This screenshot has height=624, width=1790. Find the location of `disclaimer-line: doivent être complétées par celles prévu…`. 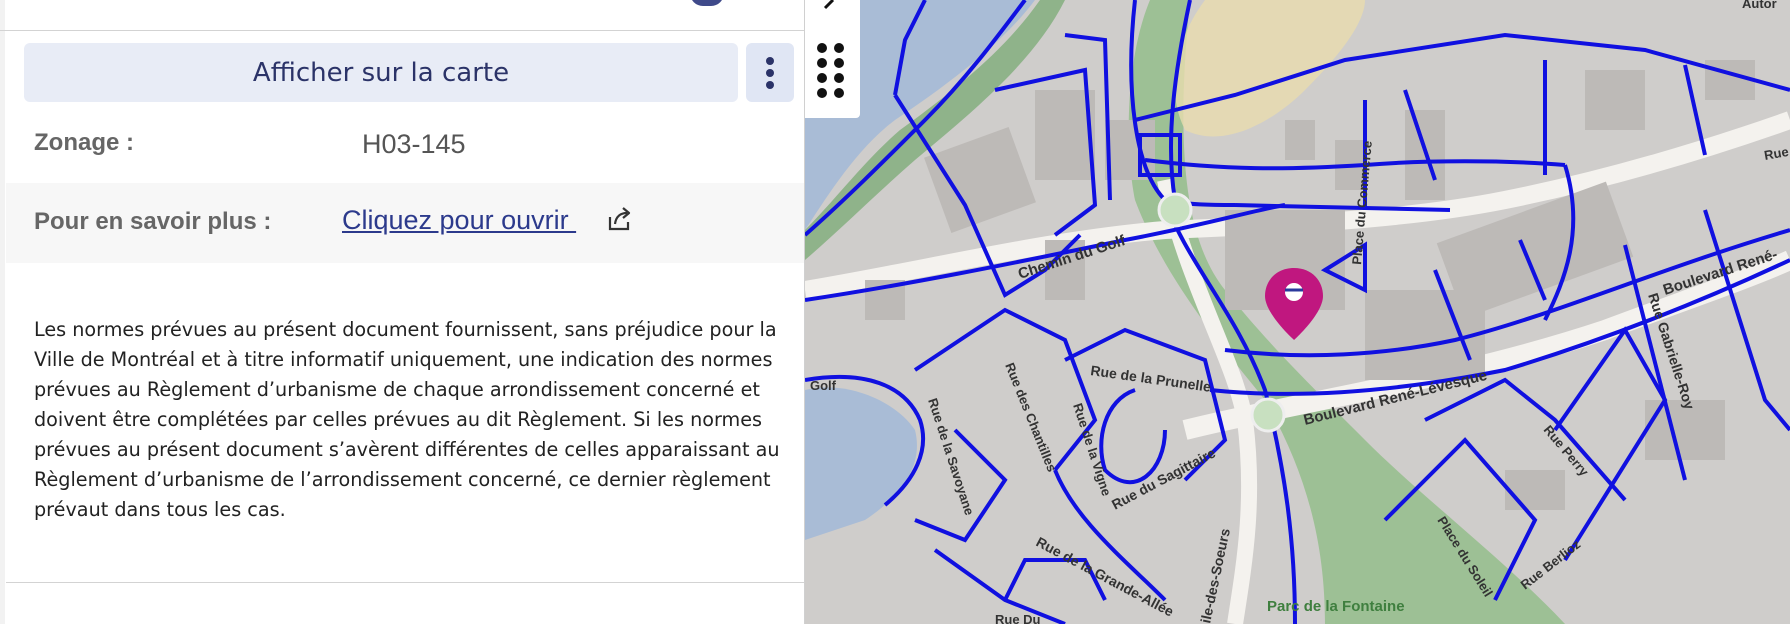

disclaimer-line: doivent être complétées par celles prévu… is located at coordinates (398, 419).